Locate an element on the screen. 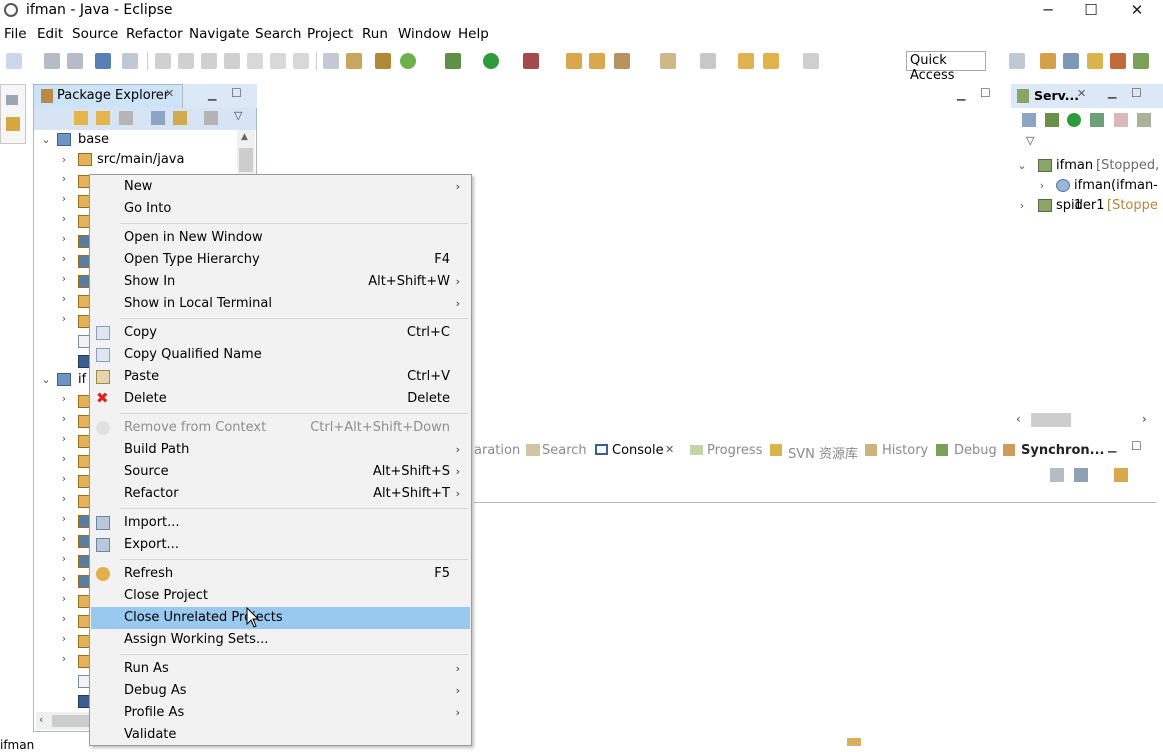  external-tools-icon is located at coordinates (354, 61).